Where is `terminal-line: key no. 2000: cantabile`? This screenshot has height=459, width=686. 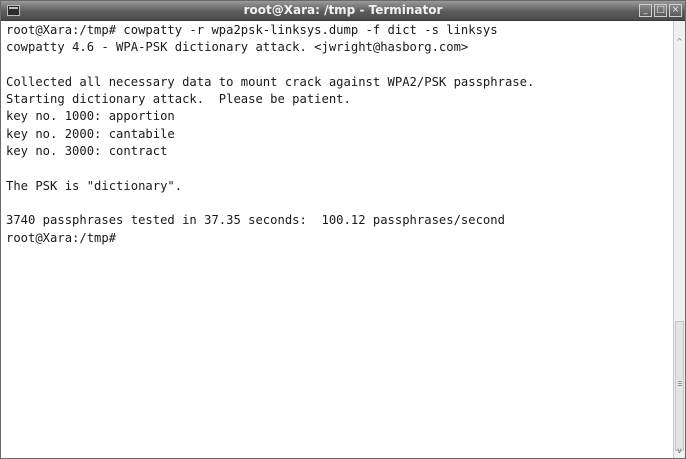 terminal-line: key no. 2000: cantabile is located at coordinates (90, 133).